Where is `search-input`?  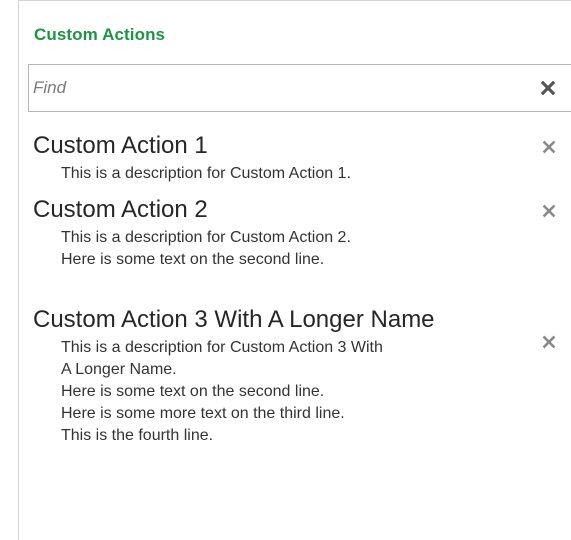 search-input is located at coordinates (279, 88).